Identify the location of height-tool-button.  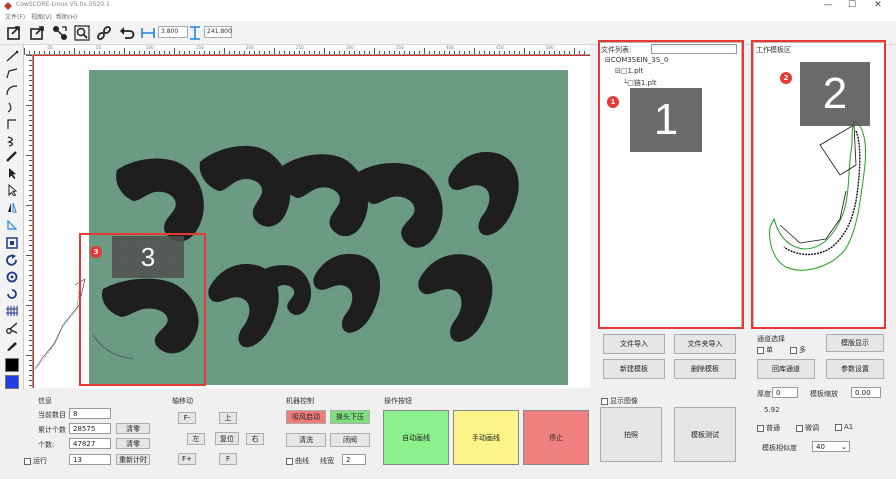
(195, 33).